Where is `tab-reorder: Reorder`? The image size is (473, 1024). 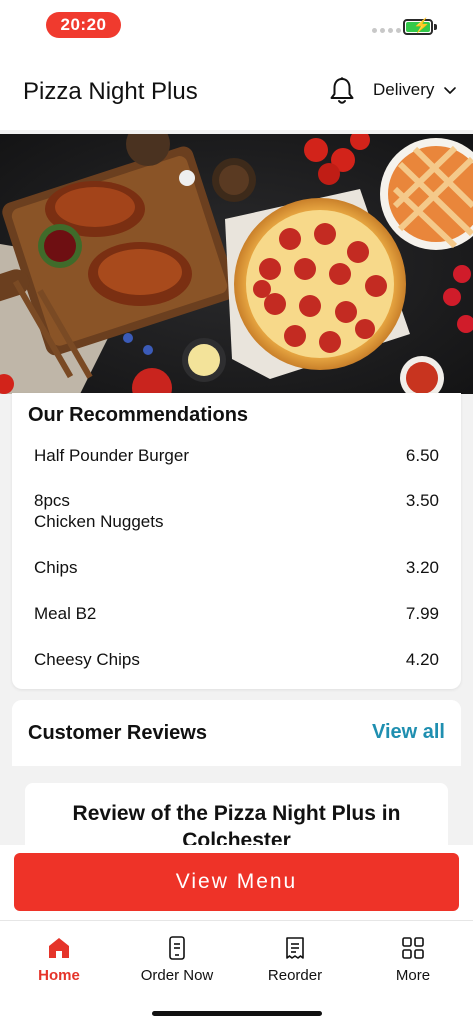 tab-reorder: Reorder is located at coordinates (295, 959).